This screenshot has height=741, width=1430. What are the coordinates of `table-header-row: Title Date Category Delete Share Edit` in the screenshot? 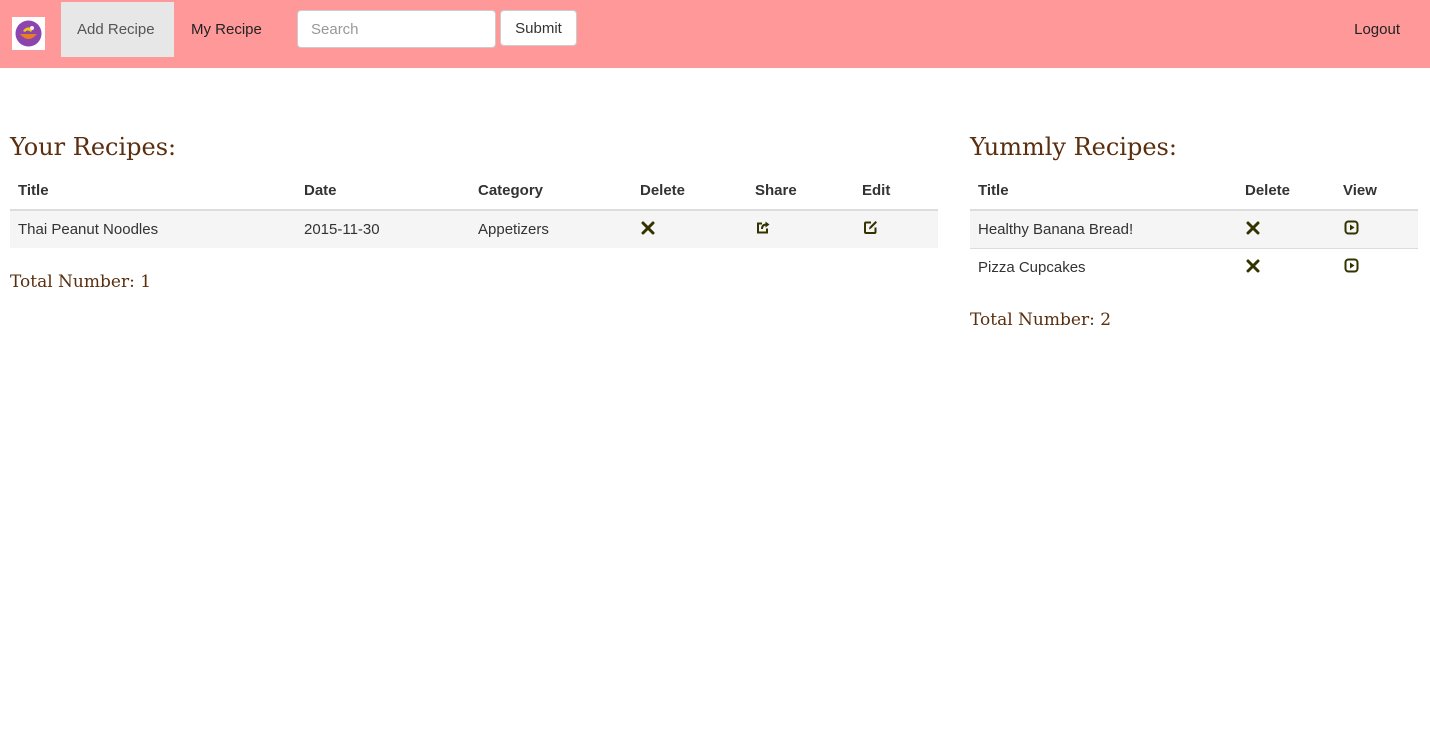 It's located at (474, 191).